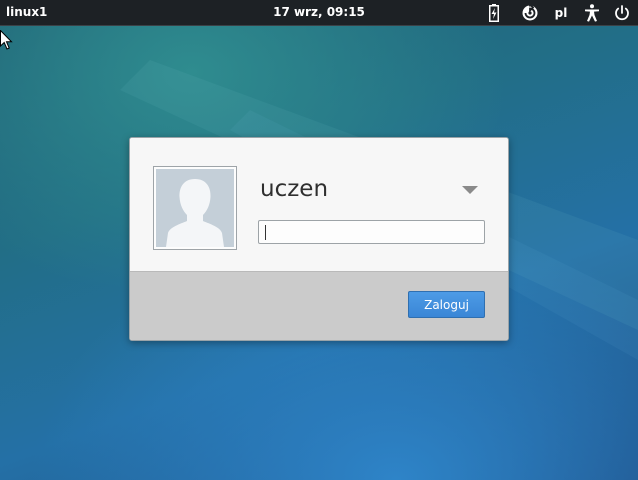 The width and height of the screenshot is (638, 480). I want to click on top-panel: linux1 17 wrz, 09:15 pl, so click(319, 13).